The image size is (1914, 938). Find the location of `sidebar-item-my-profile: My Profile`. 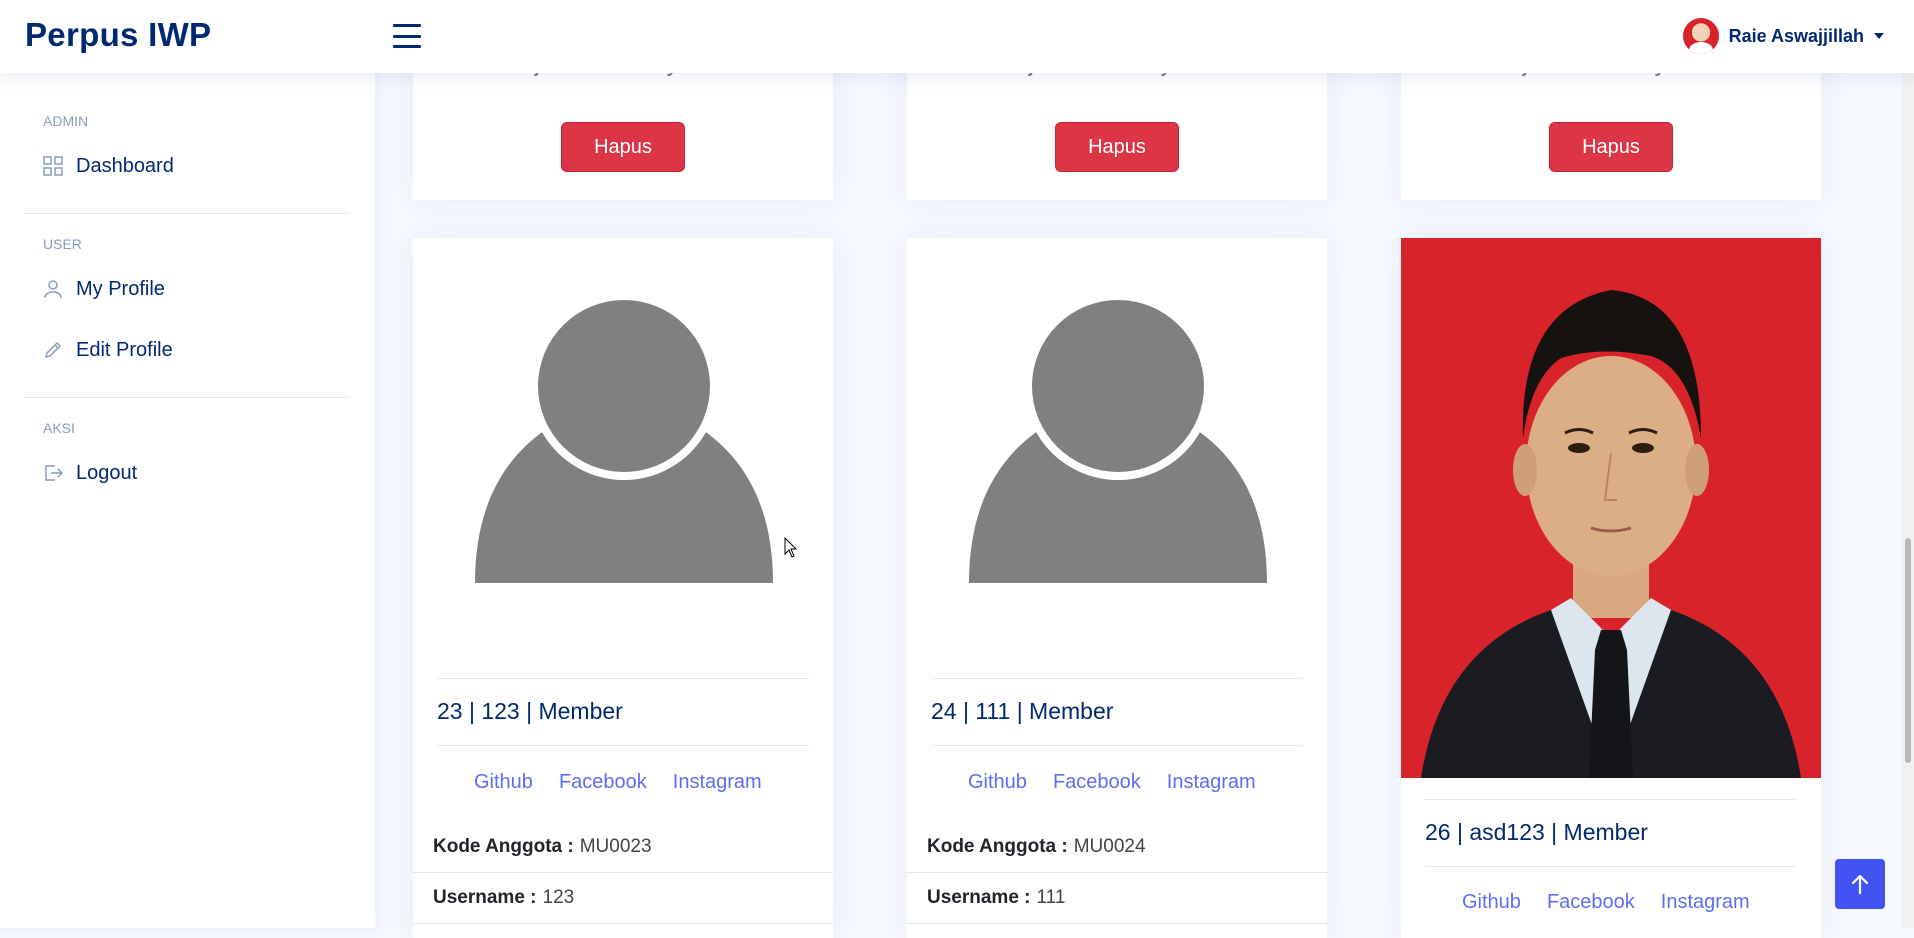

sidebar-item-my-profile: My Profile is located at coordinates (103, 289).